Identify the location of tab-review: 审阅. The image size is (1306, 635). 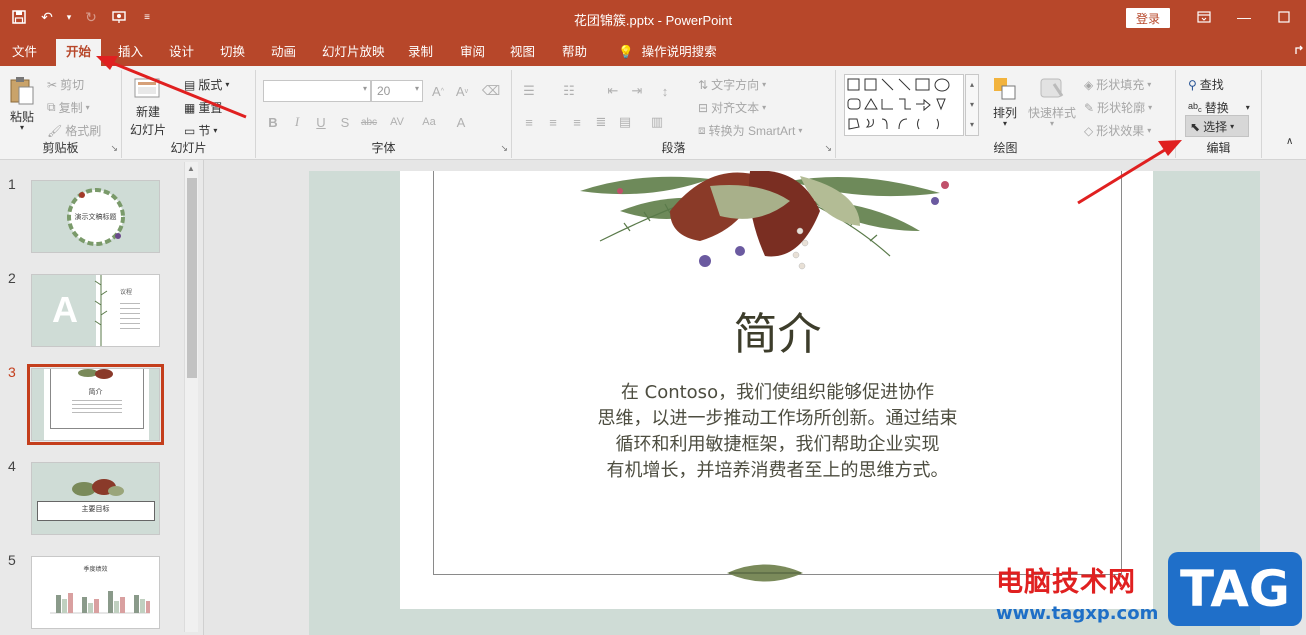
(472, 52).